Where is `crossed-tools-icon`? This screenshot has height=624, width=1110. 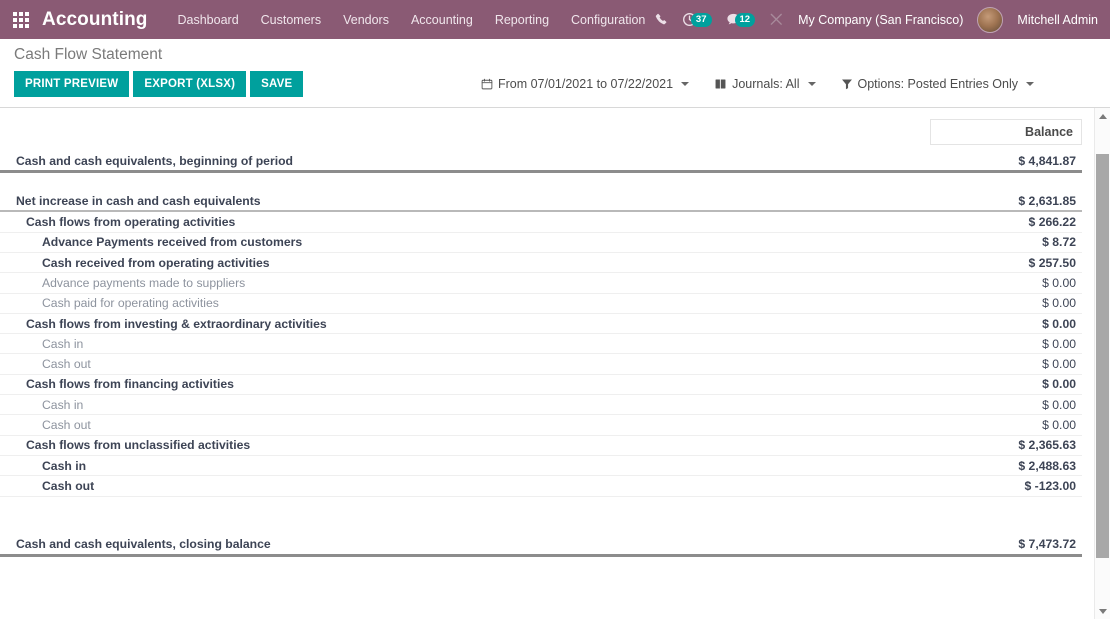 crossed-tools-icon is located at coordinates (776, 19).